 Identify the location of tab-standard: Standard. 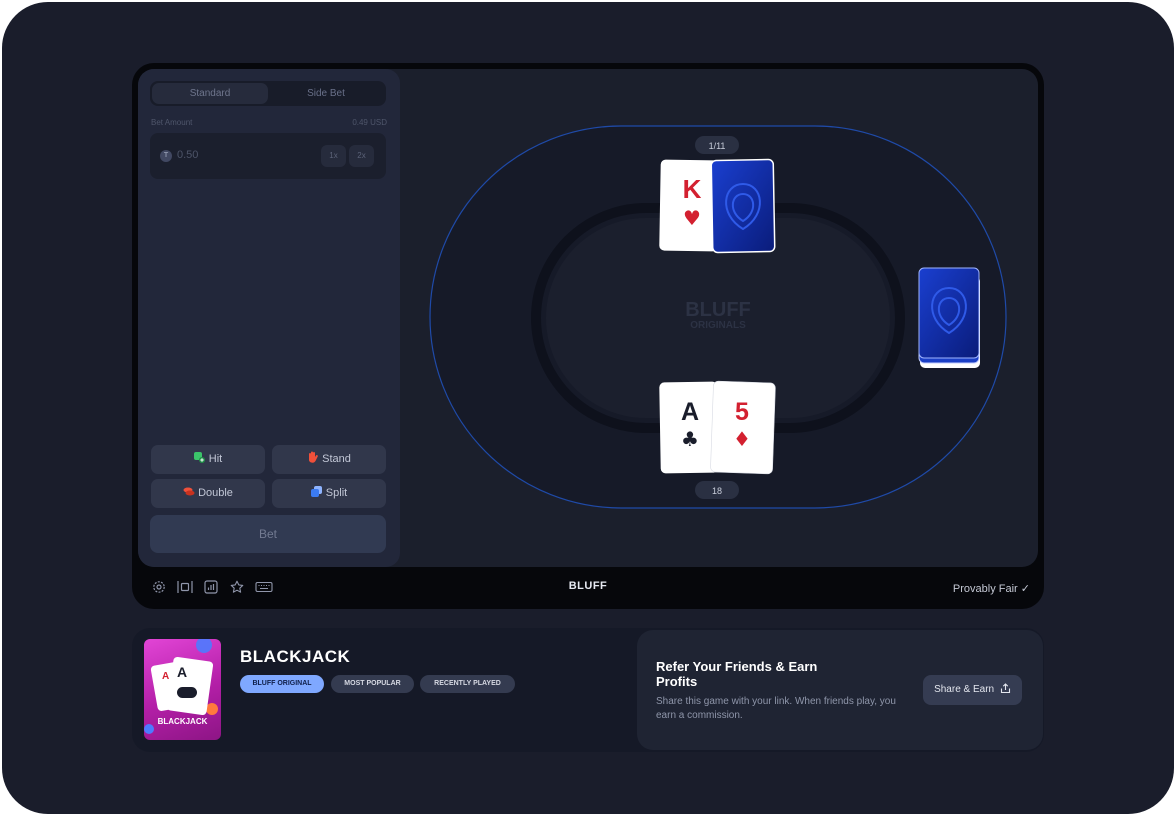
(210, 93).